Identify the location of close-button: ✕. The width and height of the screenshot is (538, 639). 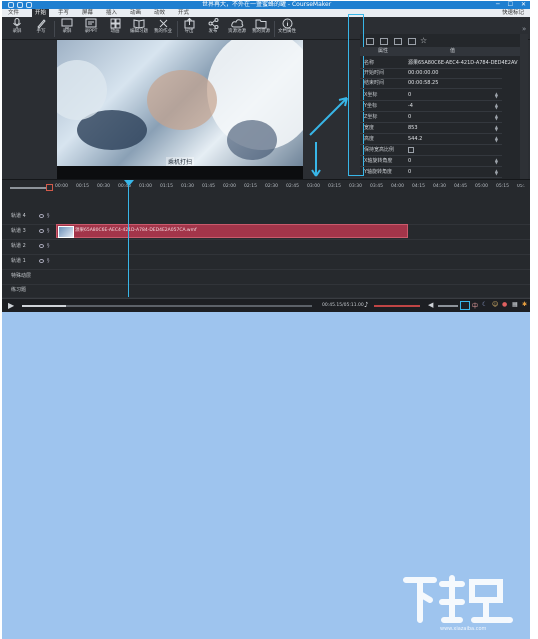
(523, 5).